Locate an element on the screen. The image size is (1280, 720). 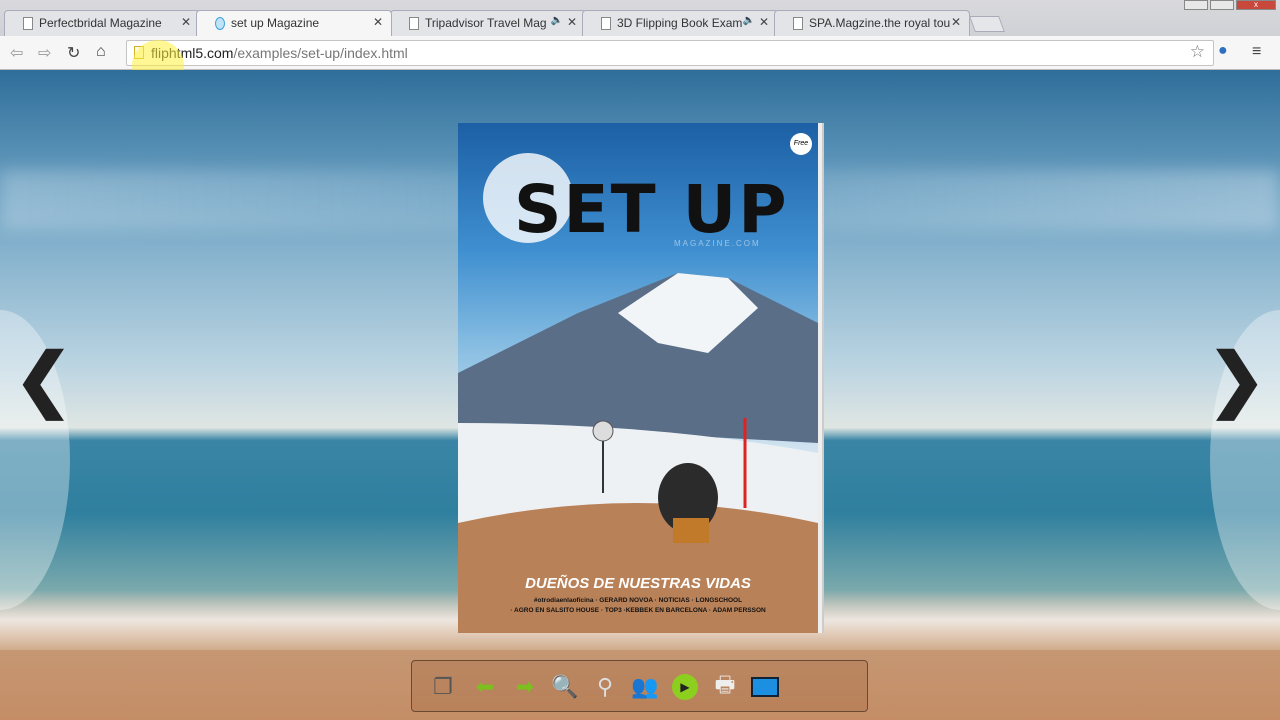
tab-3d-flipping: 3D Flipping Book Exam 🔈 ✕ is located at coordinates (680, 23).